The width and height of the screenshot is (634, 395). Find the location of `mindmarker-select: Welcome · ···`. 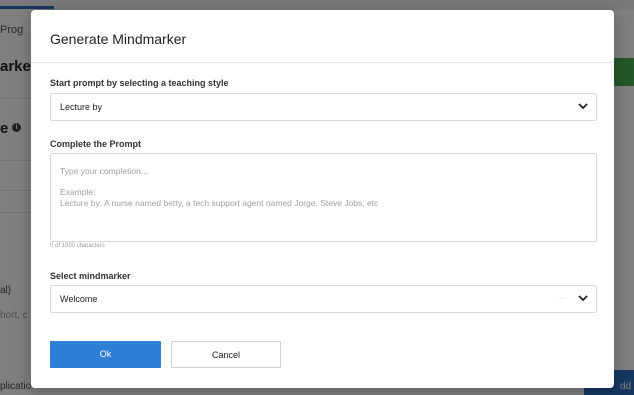

mindmarker-select: Welcome · ··· is located at coordinates (323, 299).